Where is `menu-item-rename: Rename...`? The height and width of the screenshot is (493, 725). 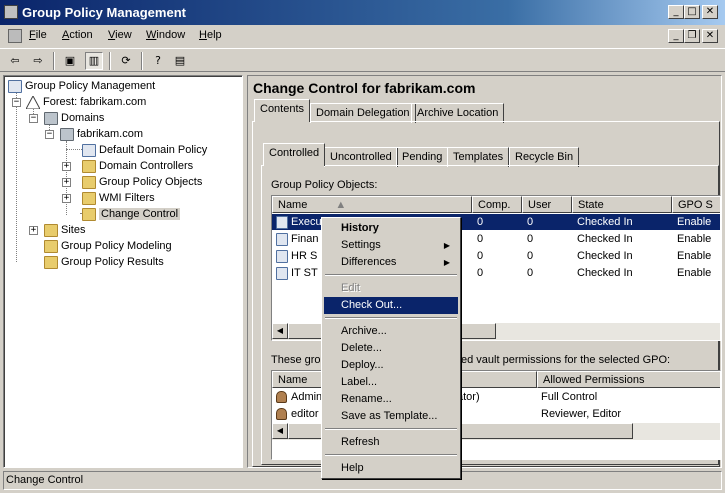
menu-item-rename: Rename... is located at coordinates (391, 399).